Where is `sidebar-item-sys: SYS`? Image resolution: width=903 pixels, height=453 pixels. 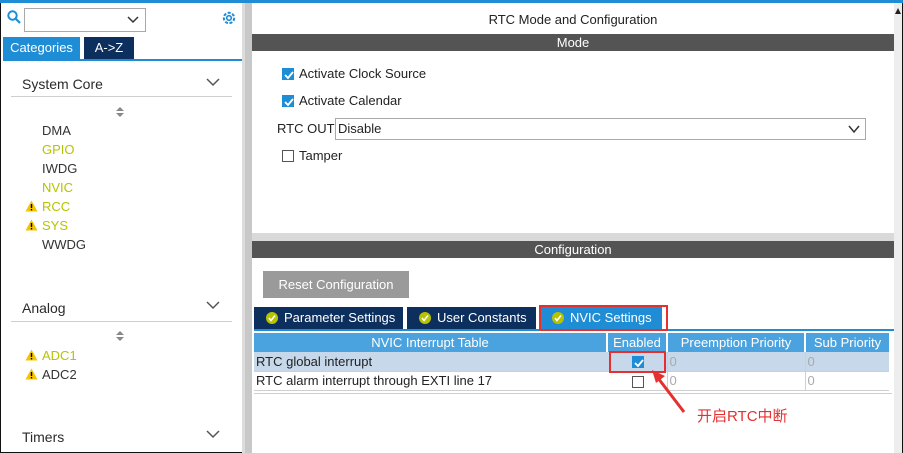
sidebar-item-sys: SYS is located at coordinates (55, 225).